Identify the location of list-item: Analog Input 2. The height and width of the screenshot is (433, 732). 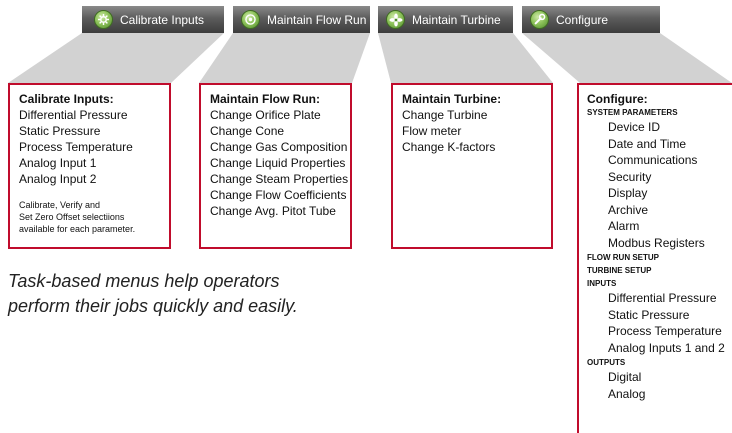
(89, 179).